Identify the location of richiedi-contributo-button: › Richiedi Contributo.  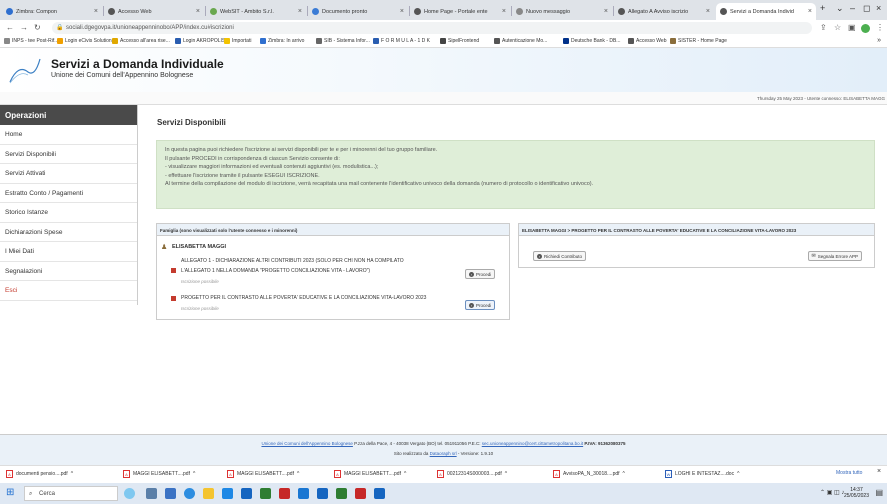
(560, 256).